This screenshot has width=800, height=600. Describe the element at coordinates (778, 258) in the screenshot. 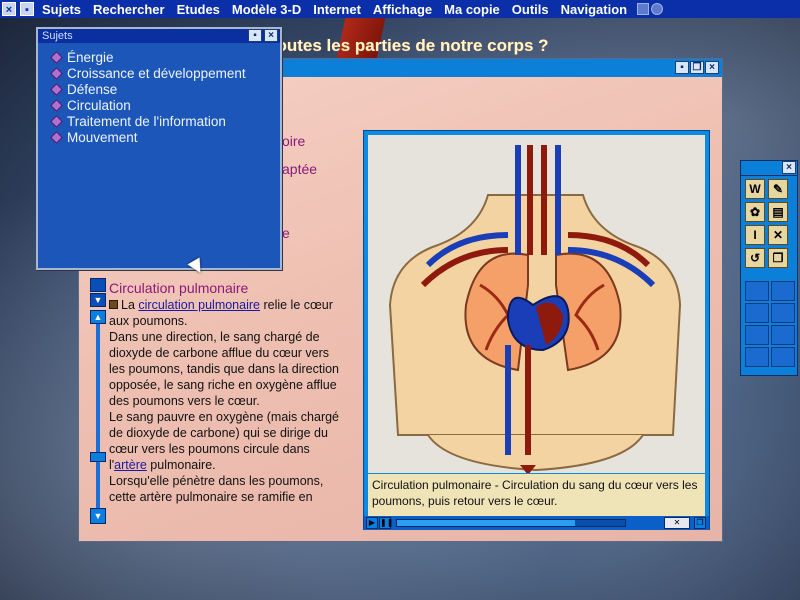

I see `copy-icon: ❐` at that location.